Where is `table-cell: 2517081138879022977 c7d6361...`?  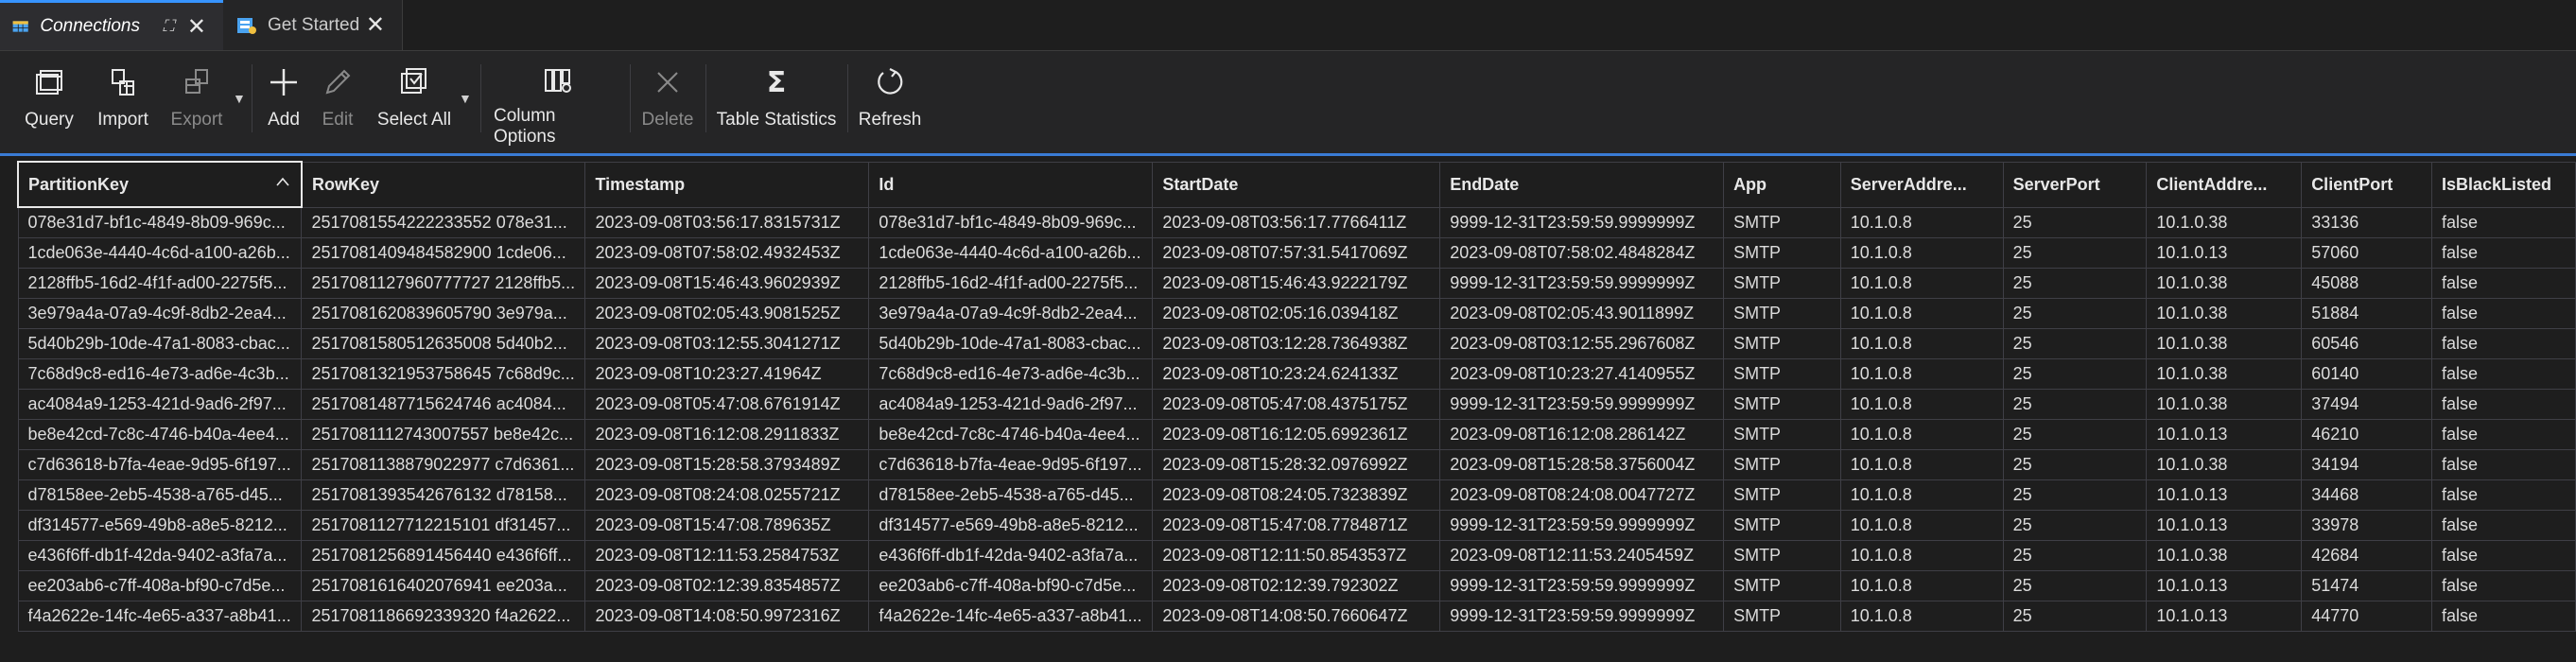
table-cell: 2517081138879022977 c7d6361... is located at coordinates (443, 465).